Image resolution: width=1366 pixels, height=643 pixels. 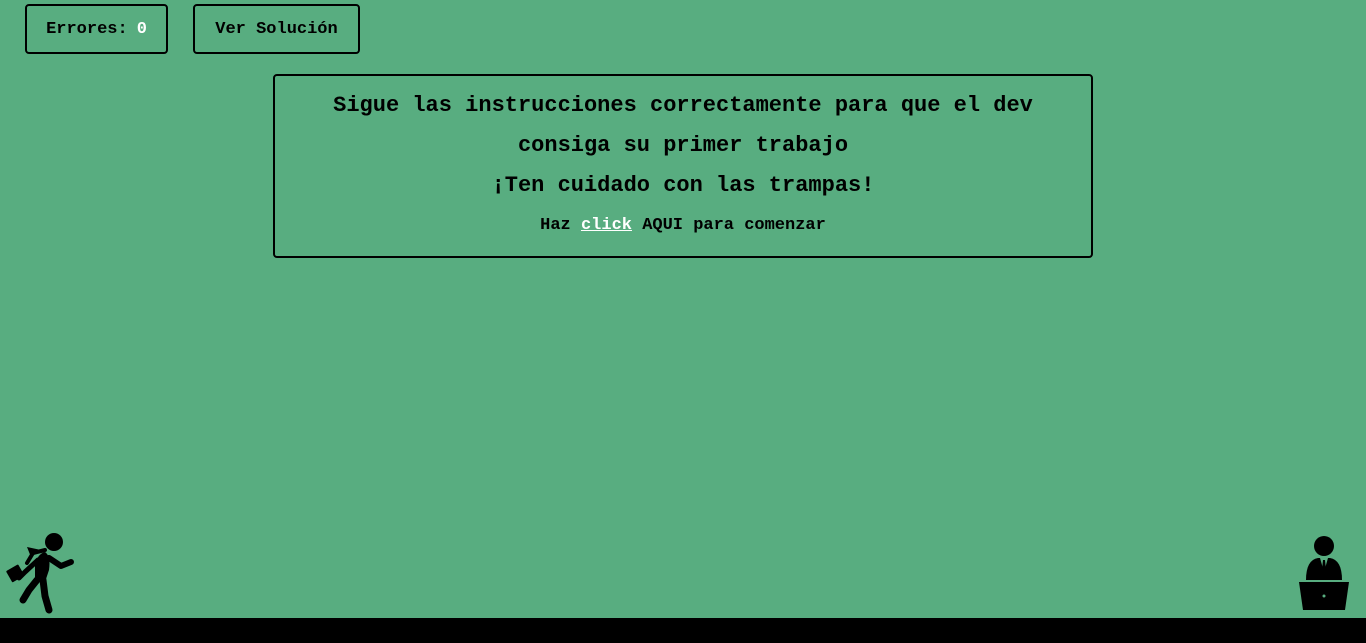 I want to click on view-solution-button: Ver Solución, so click(x=276, y=29).